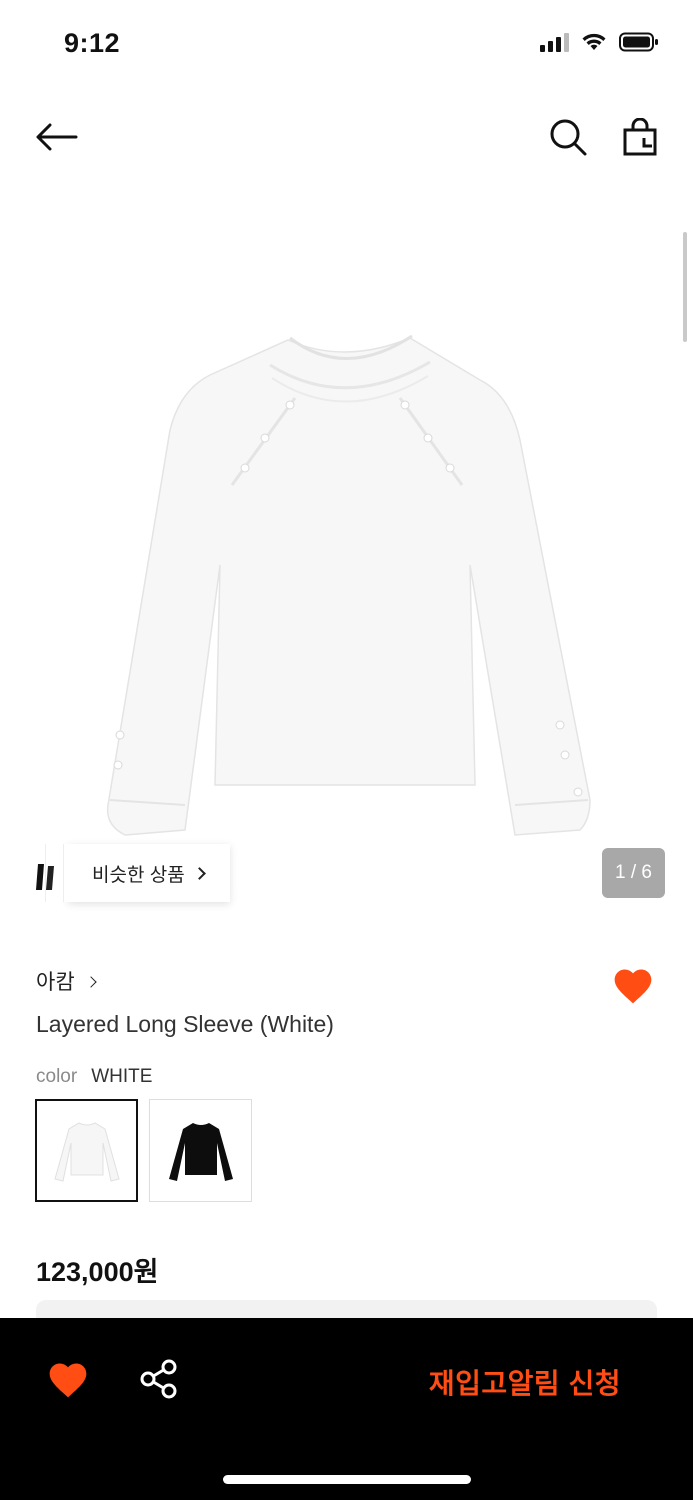 Image resolution: width=693 pixels, height=1500 pixels. Describe the element at coordinates (525, 1382) in the screenshot. I see `restock-alert-button: 재입고알림 신청` at that location.